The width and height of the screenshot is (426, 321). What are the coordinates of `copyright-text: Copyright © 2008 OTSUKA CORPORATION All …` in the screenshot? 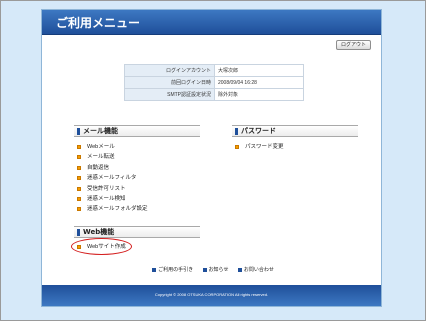 It's located at (211, 294).